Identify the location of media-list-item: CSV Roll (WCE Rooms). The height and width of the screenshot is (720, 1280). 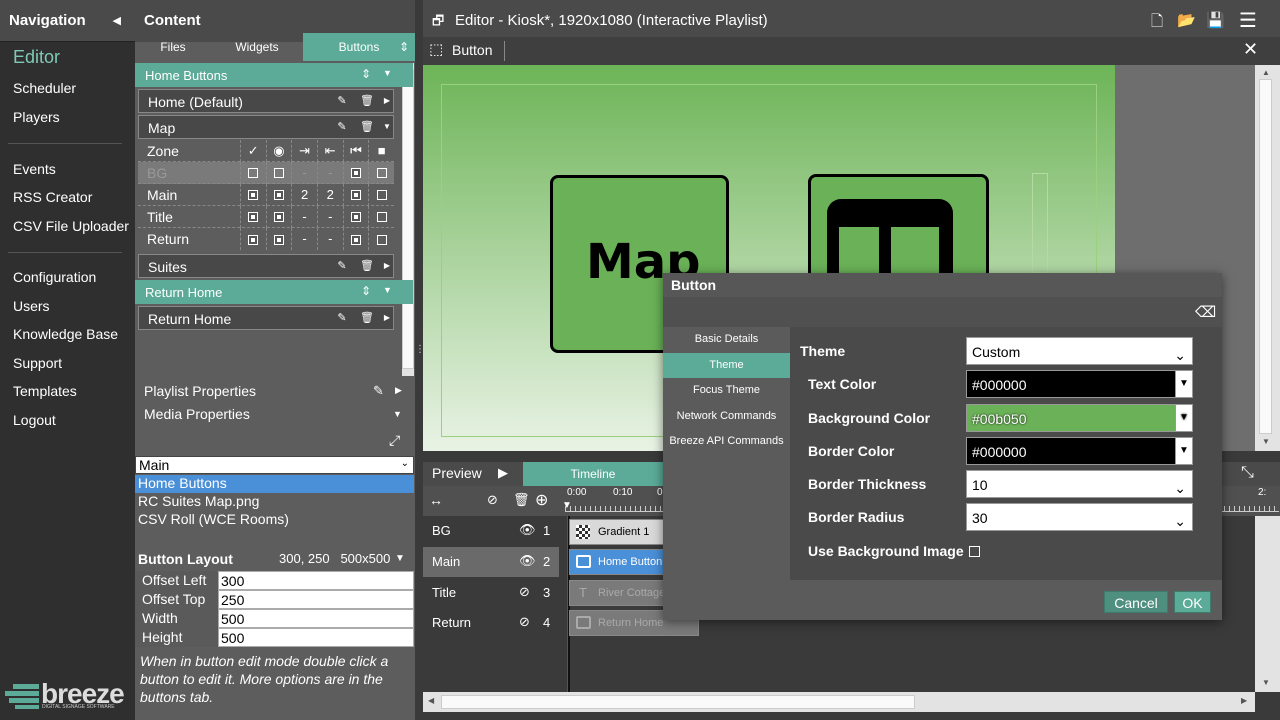
(274, 520).